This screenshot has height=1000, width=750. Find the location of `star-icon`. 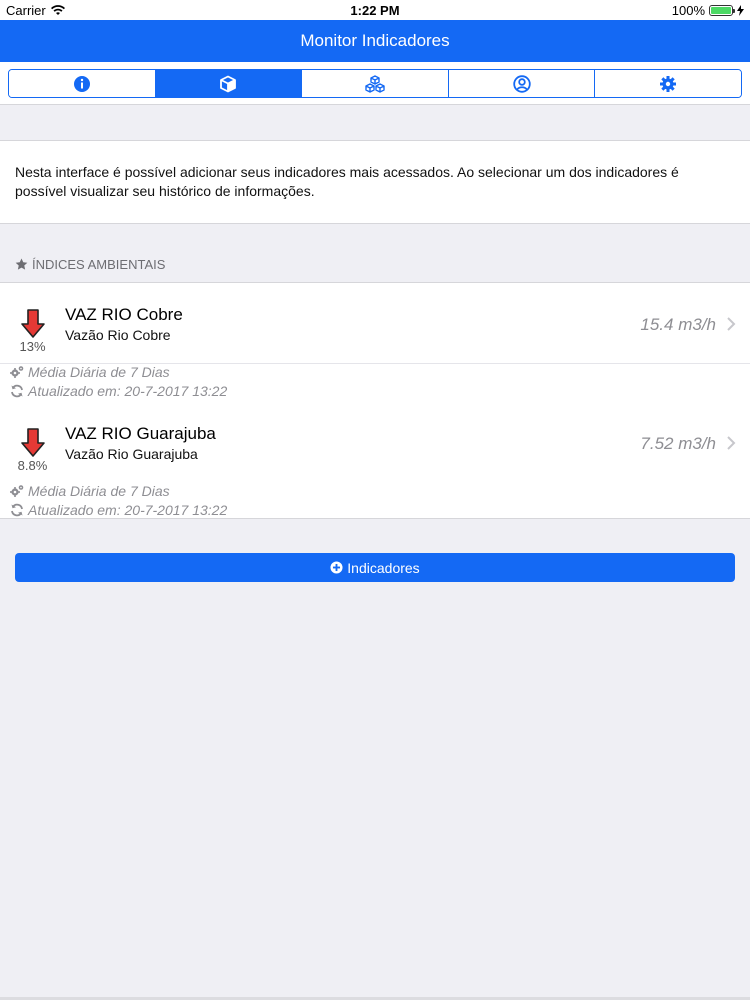

star-icon is located at coordinates (21, 264).